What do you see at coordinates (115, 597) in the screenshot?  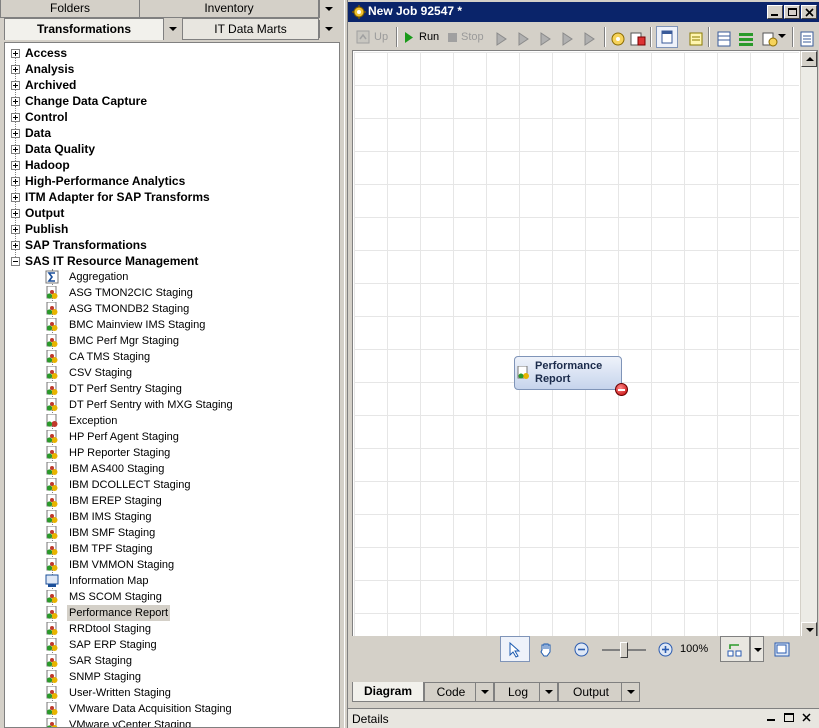 I see `tree-item-label: MS SCOM Staging` at bounding box center [115, 597].